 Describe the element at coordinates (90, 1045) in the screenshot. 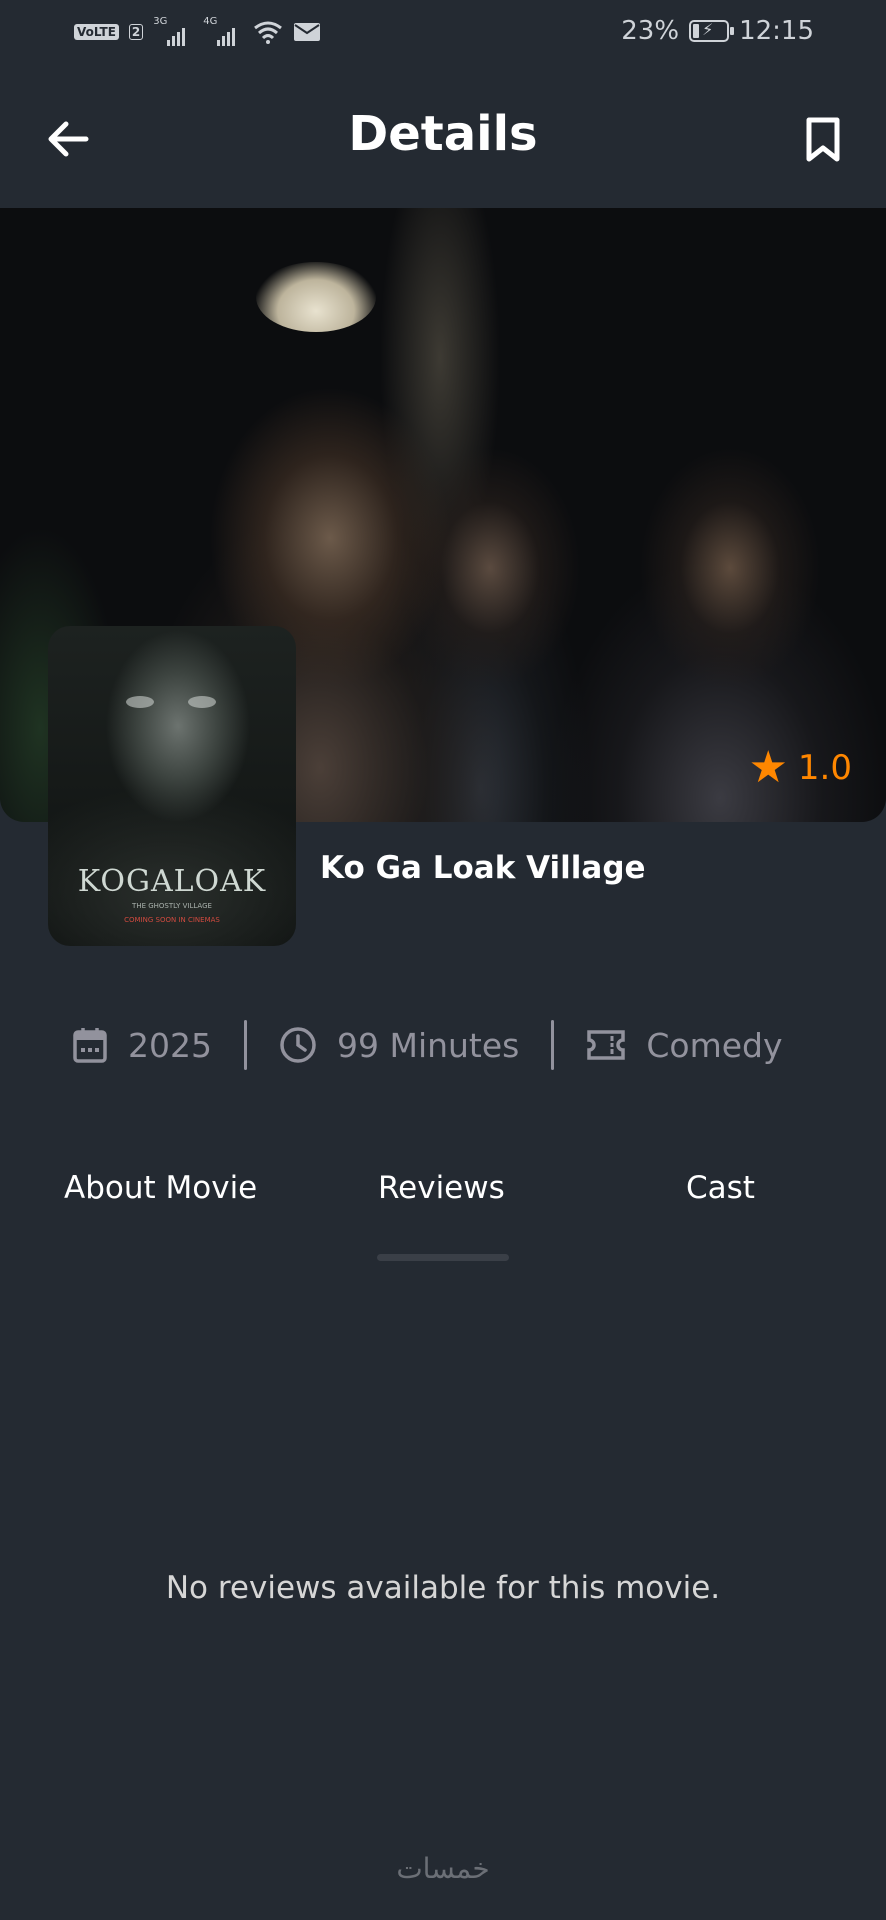

I see `calendar-icon` at that location.